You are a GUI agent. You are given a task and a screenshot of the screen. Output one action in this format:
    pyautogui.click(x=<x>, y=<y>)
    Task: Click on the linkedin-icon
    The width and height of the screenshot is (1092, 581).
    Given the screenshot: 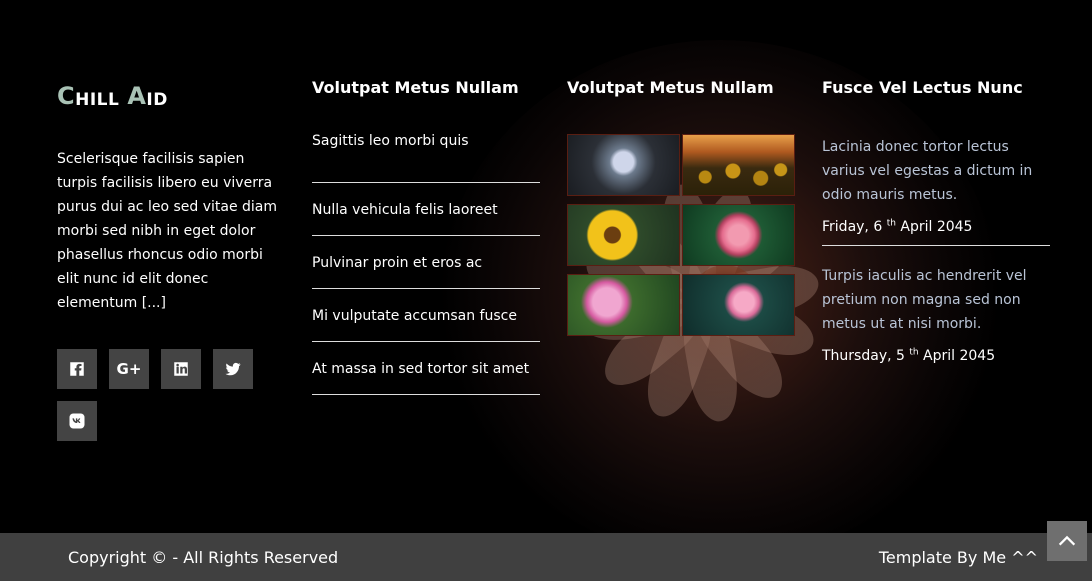 What is the action you would take?
    pyautogui.click(x=181, y=369)
    